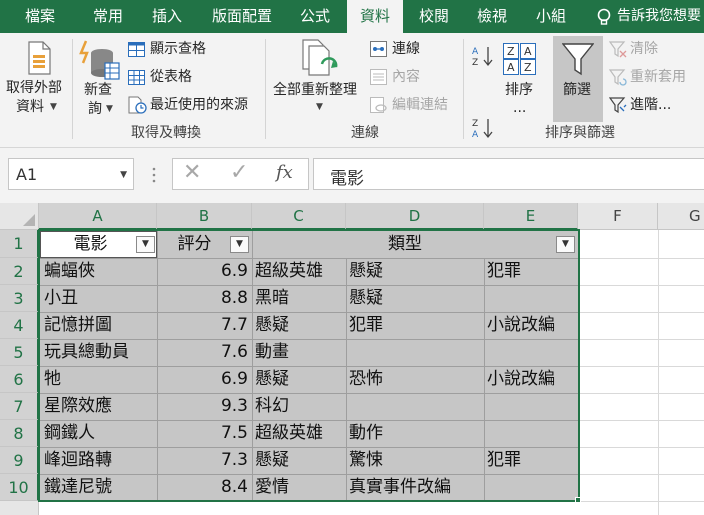  I want to click on external-data-icon, so click(39, 58).